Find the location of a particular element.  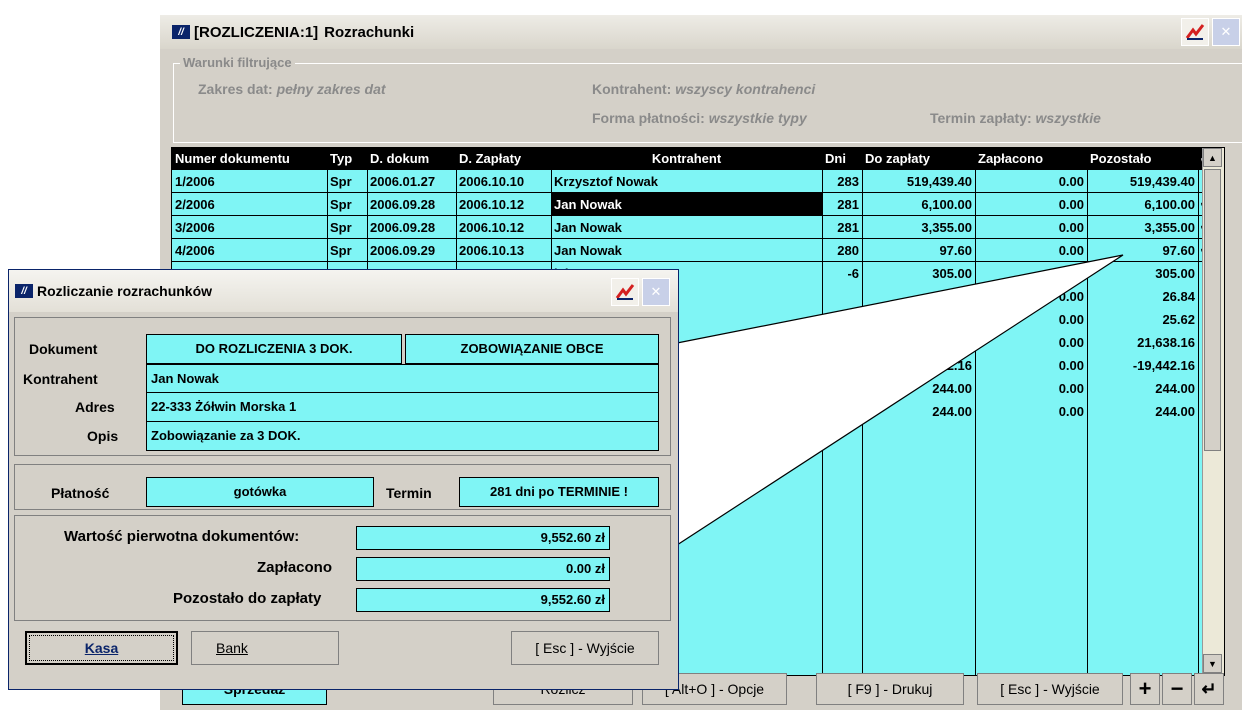

cell-do-zaplaty: 21,638.16 is located at coordinates (943, 342).